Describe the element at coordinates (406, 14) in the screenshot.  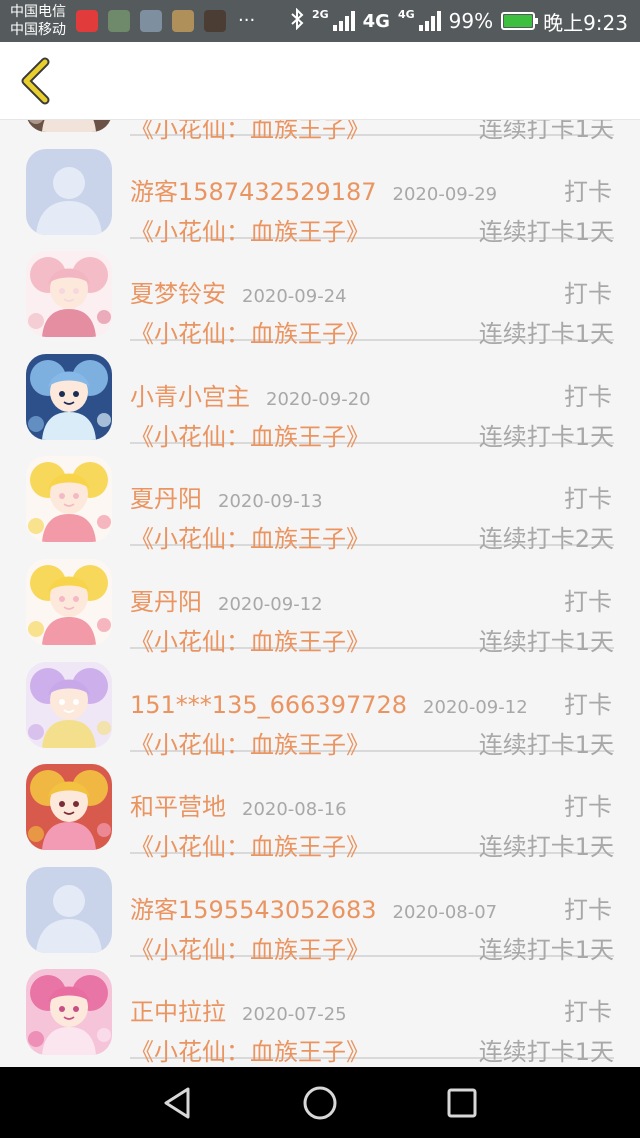
I see `network-type-4g-small: 4G` at that location.